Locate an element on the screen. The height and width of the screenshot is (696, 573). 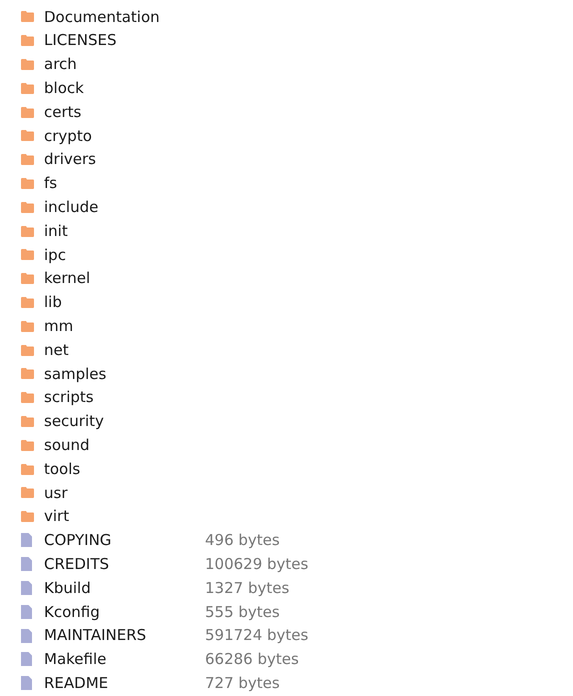
file-size: 100629 bytes is located at coordinates (256, 564).